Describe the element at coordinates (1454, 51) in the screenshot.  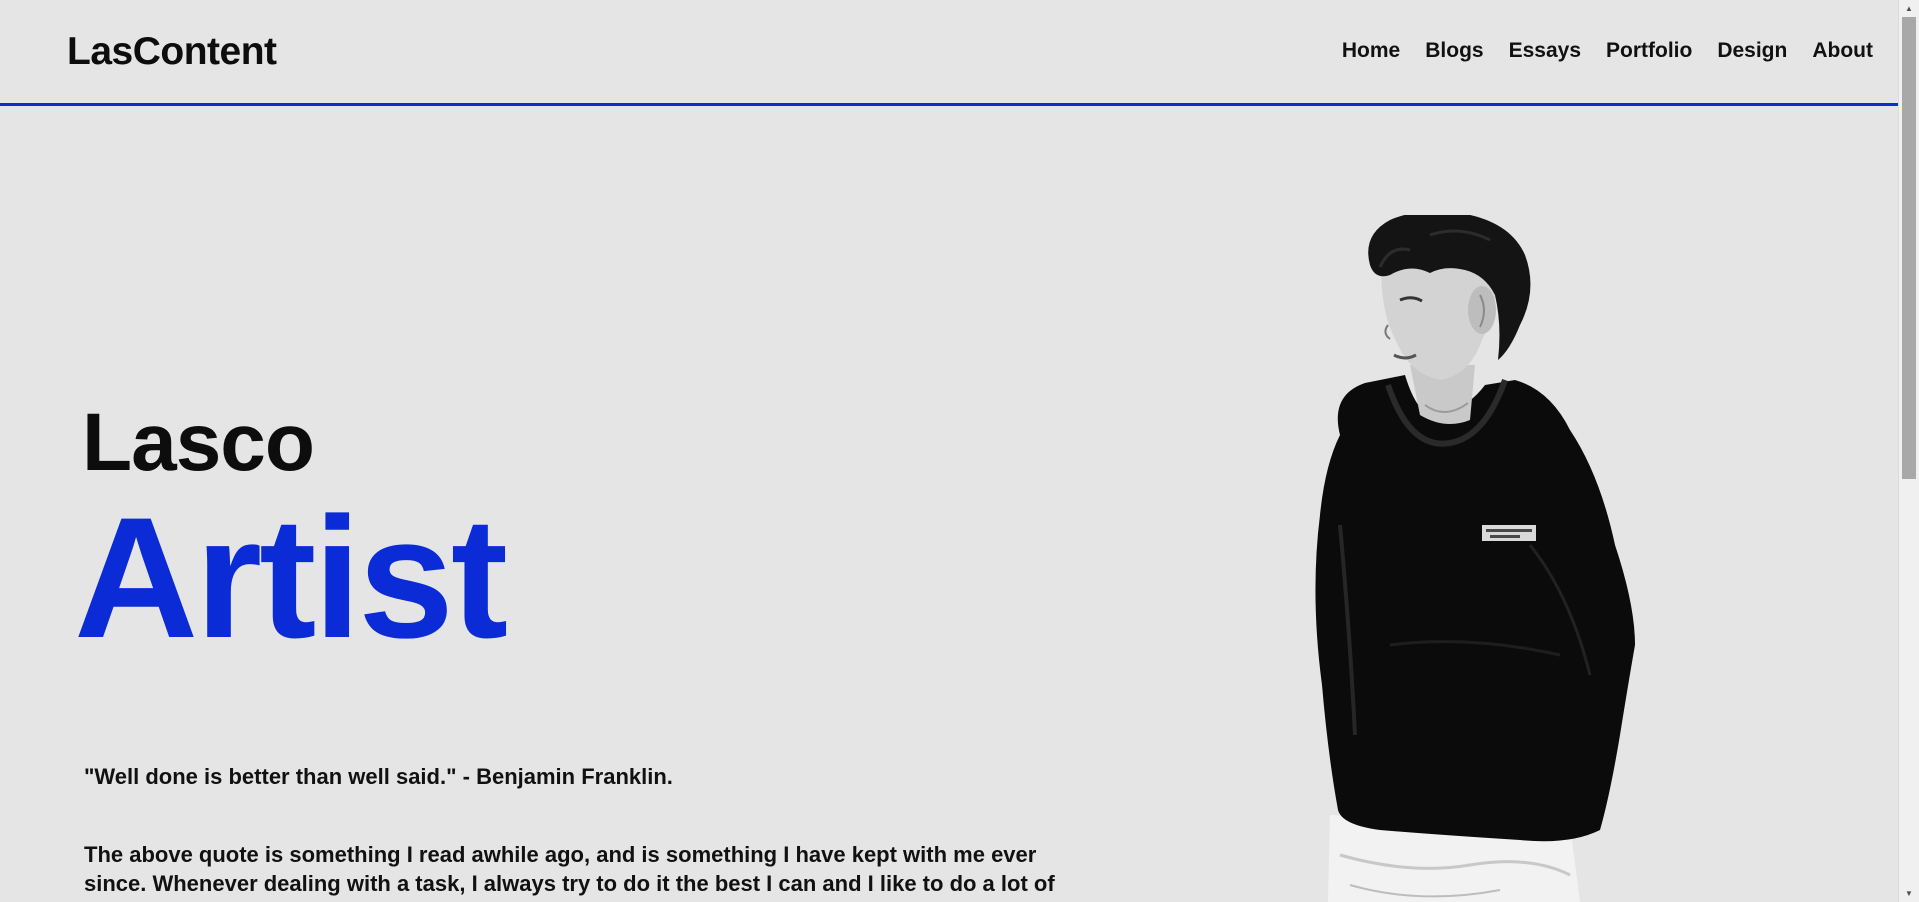
I see `nav-blogs: Blogs` at that location.